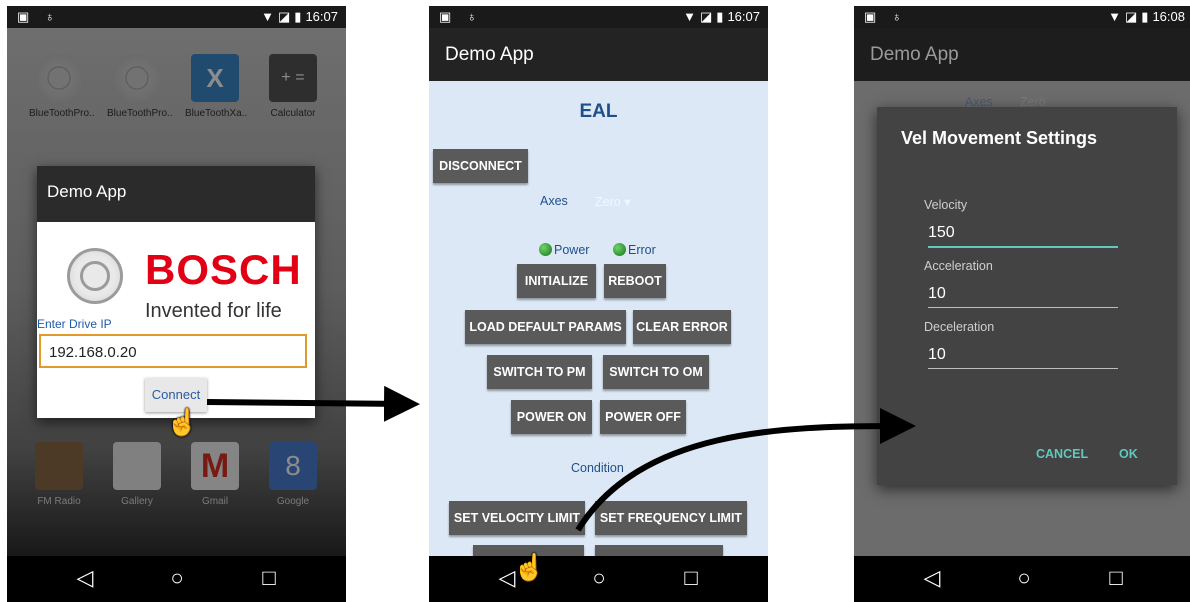 Image resolution: width=1190 pixels, height=602 pixels. What do you see at coordinates (313, 403) in the screenshot?
I see `arrow-connect-to-app` at bounding box center [313, 403].